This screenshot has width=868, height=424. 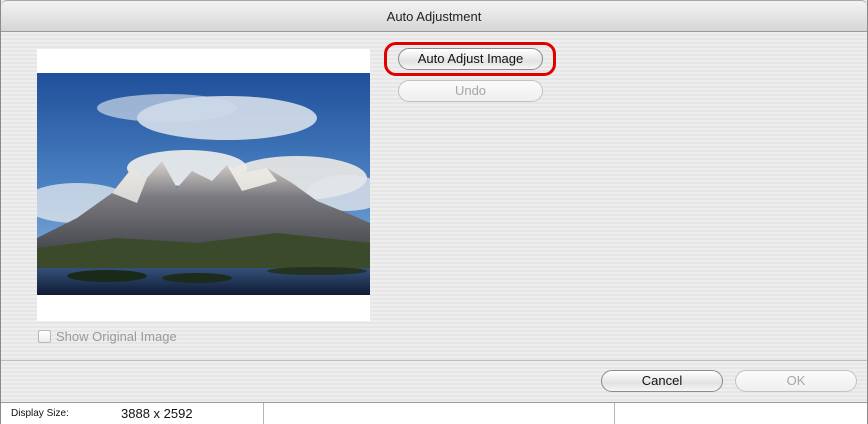 What do you see at coordinates (796, 381) in the screenshot?
I see `ok-button: OK` at bounding box center [796, 381].